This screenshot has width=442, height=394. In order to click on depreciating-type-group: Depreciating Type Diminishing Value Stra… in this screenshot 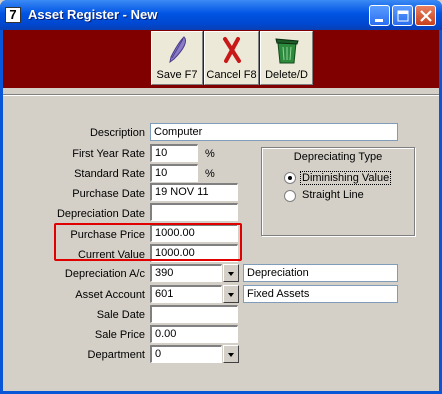, I will do `click(338, 191)`.